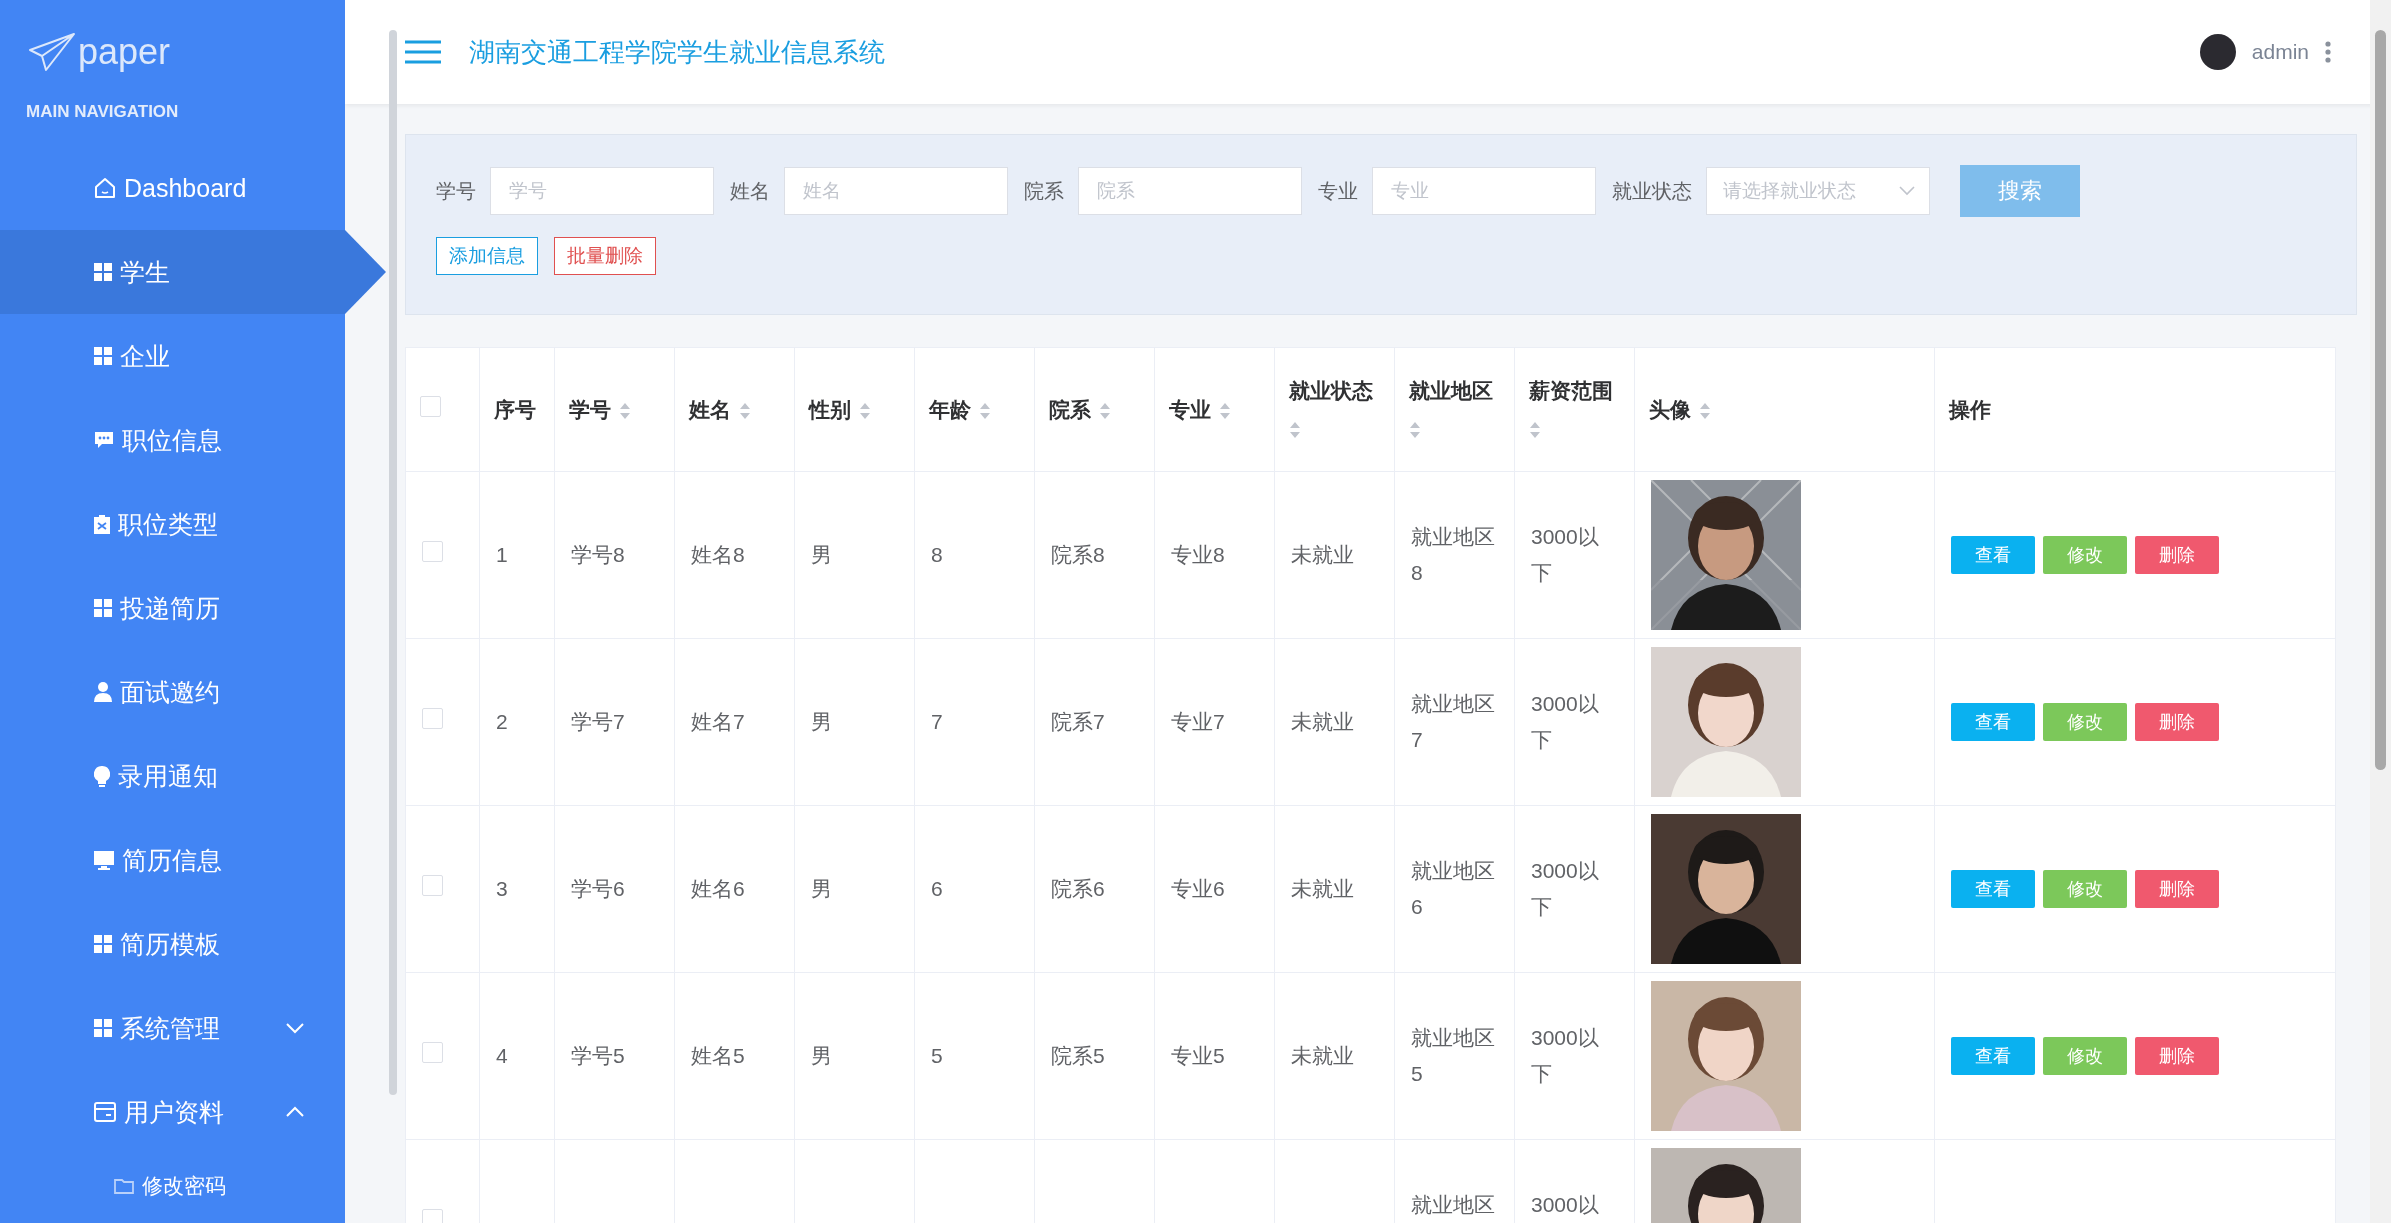 The height and width of the screenshot is (1223, 2391). Describe the element at coordinates (1190, 191) in the screenshot. I see `input-field: 院系` at that location.